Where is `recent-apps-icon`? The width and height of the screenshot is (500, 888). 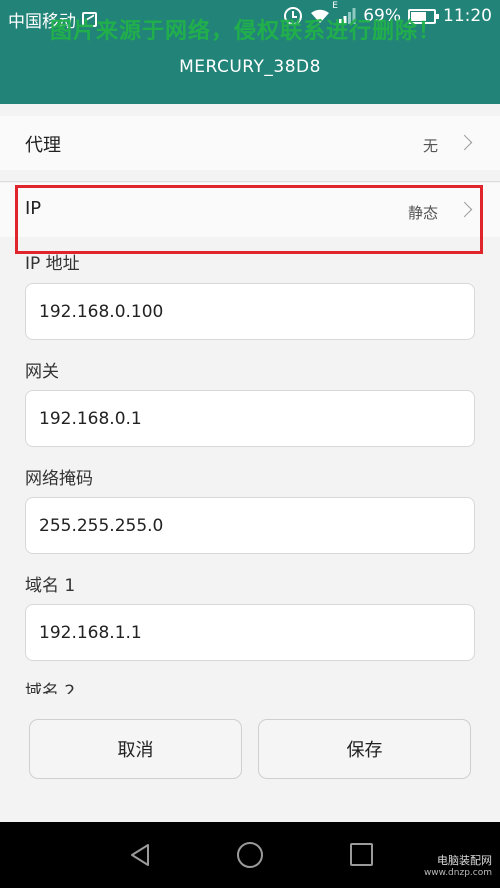
recent-apps-icon is located at coordinates (361, 854).